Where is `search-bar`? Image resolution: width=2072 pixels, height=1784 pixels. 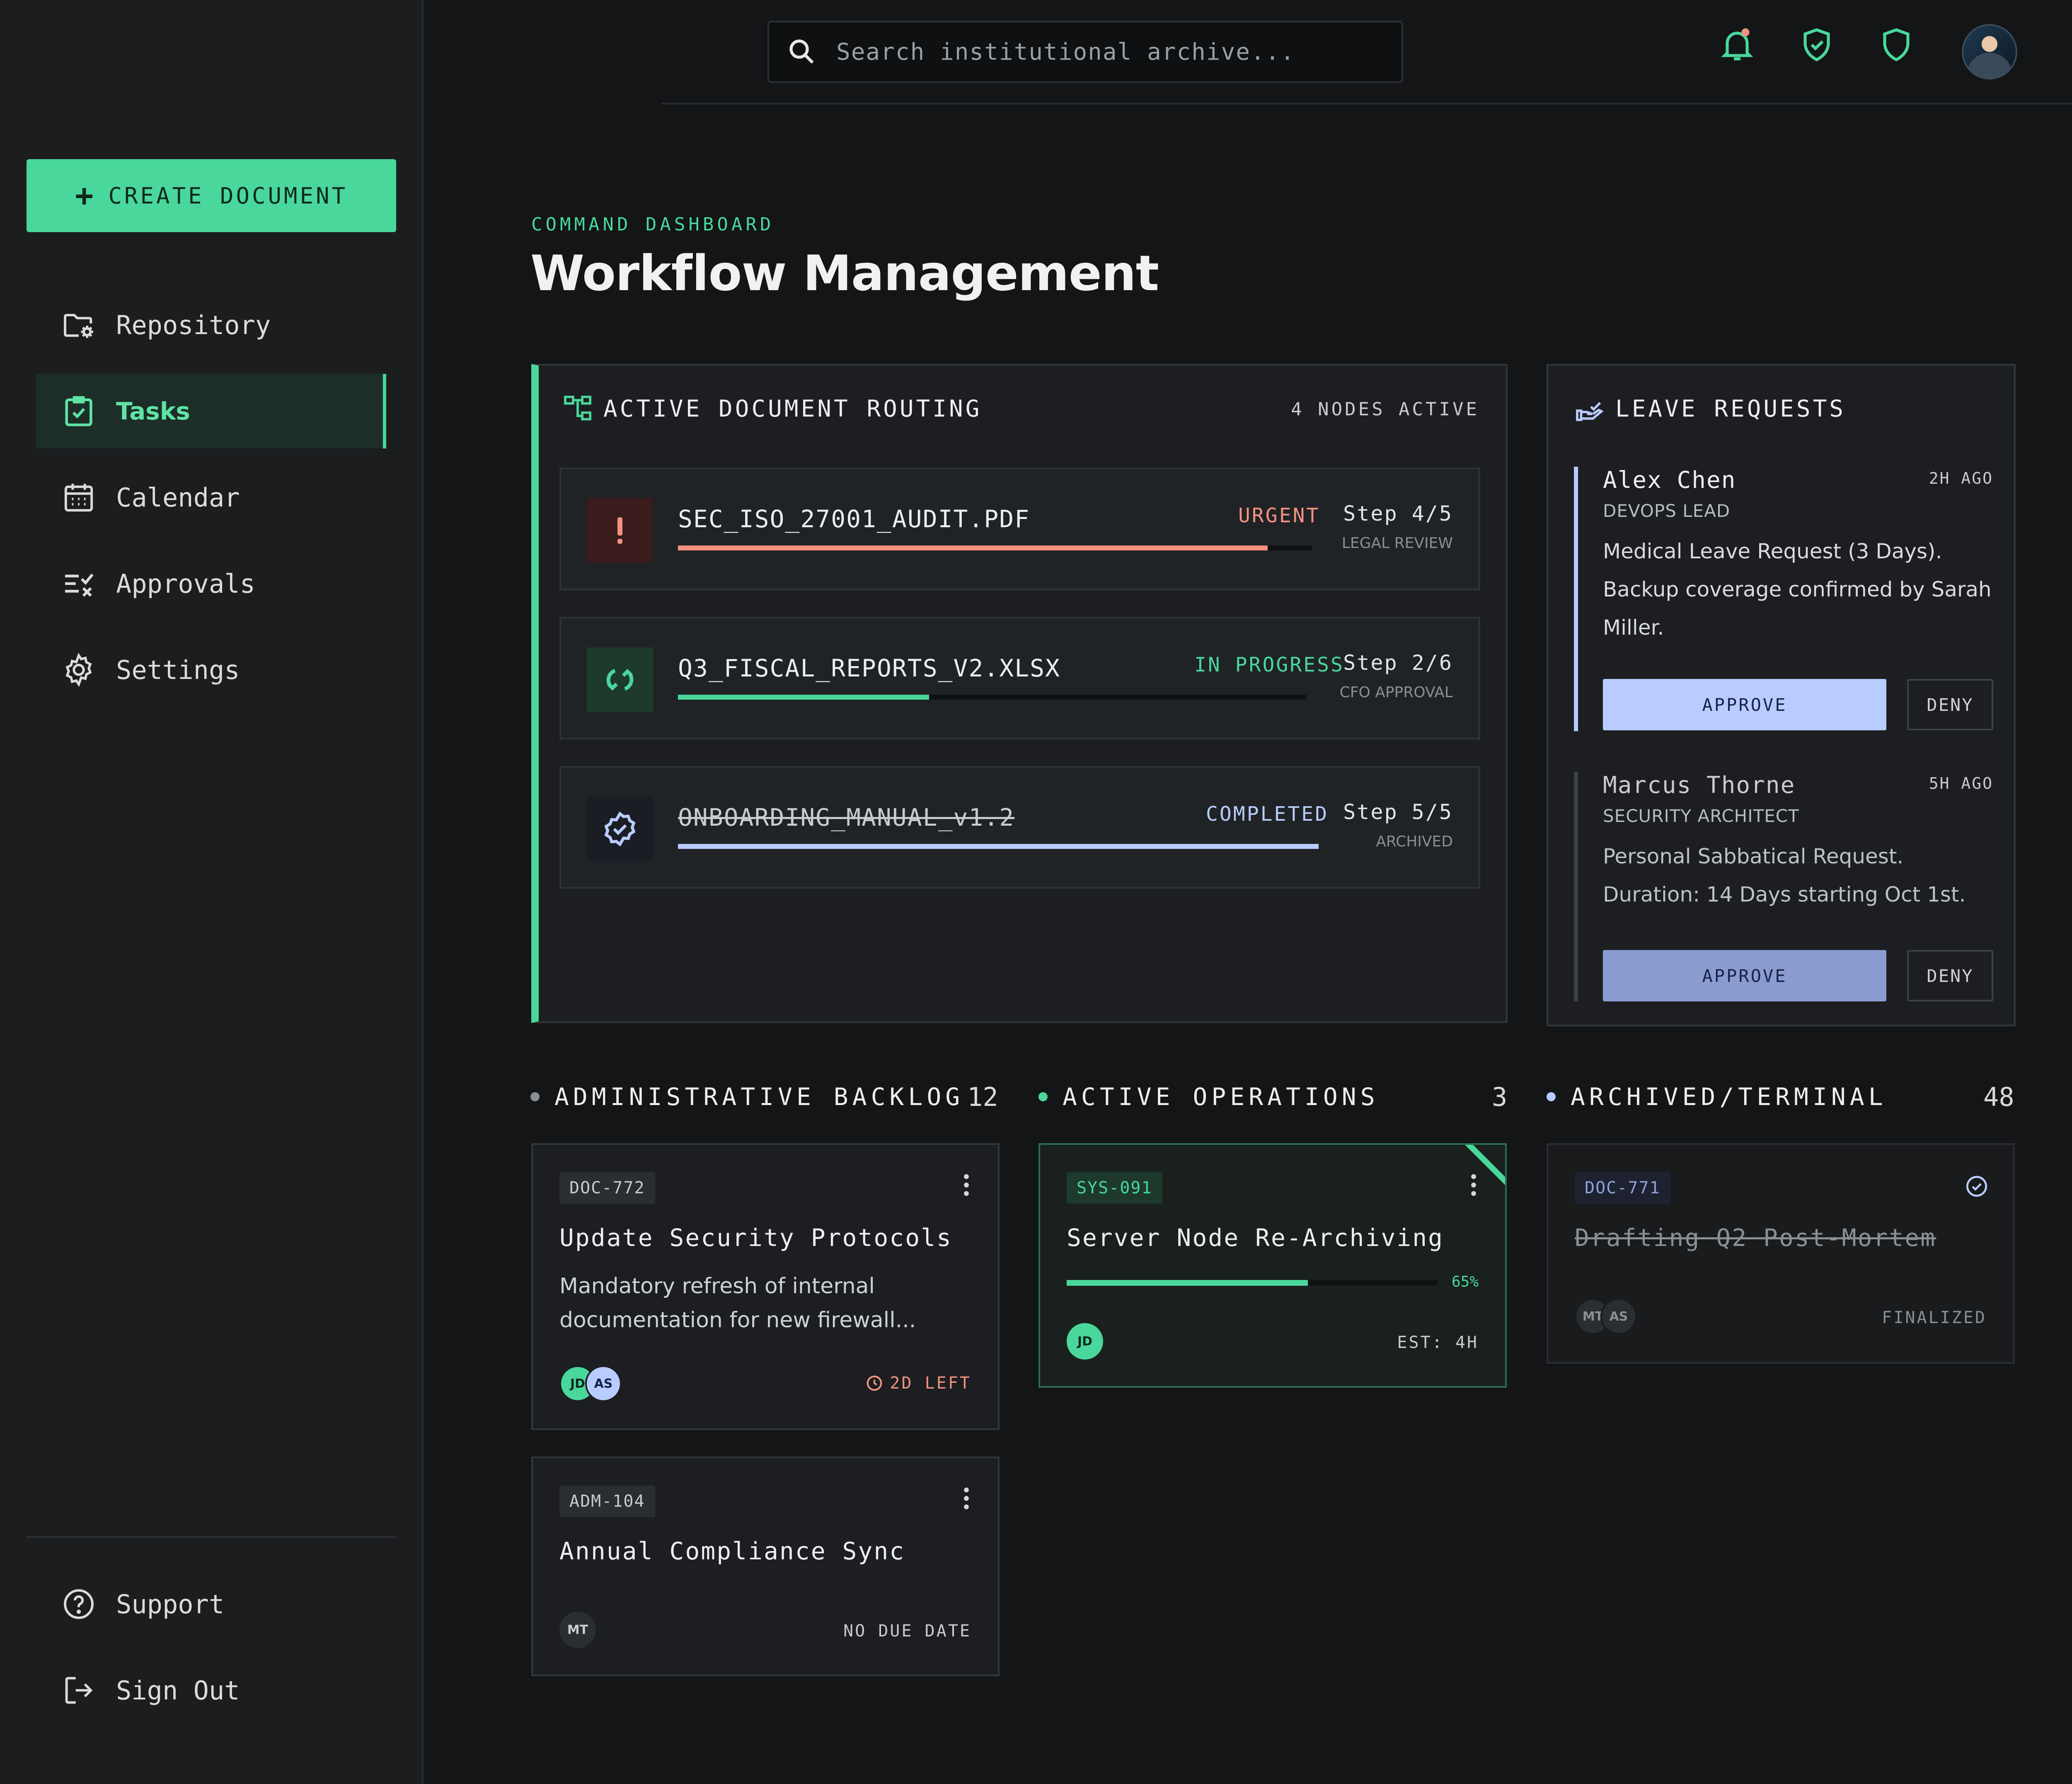 search-bar is located at coordinates (1085, 52).